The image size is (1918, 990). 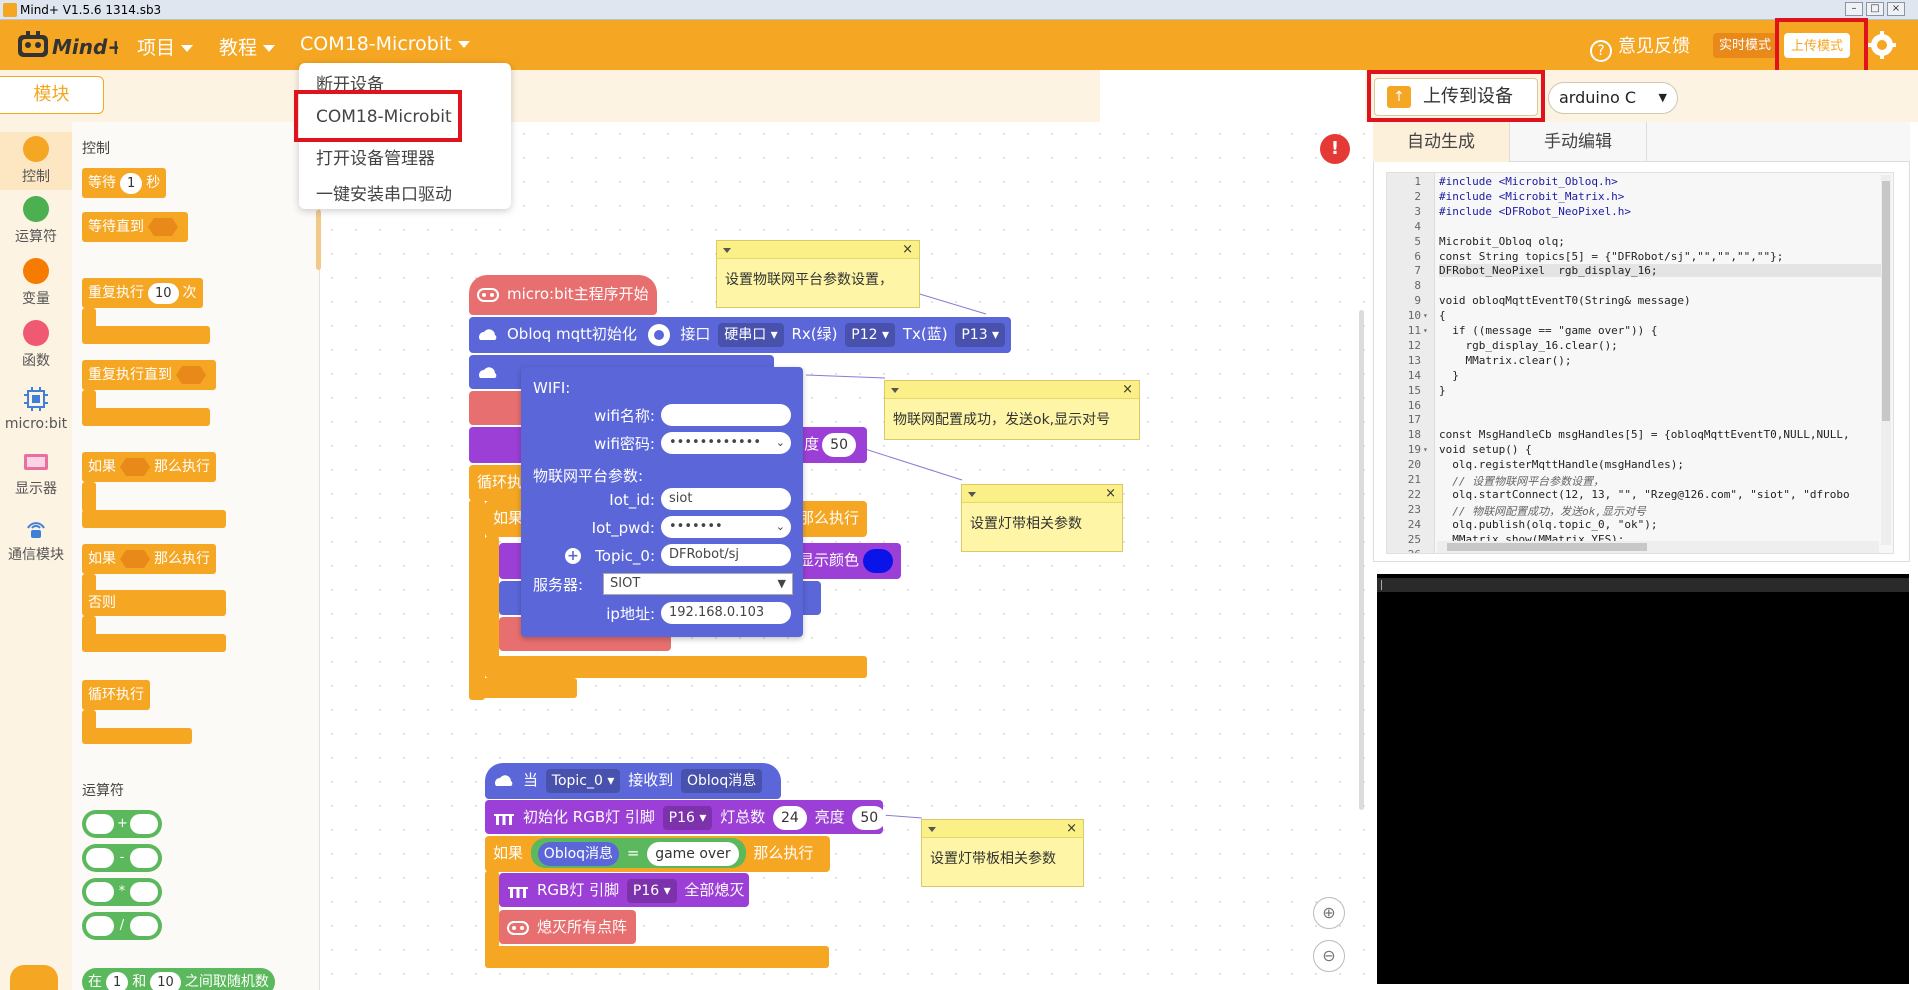 What do you see at coordinates (1542, 511) in the screenshot?
I see `code-line: // 物联网配置成功，发送ok,显示对号` at bounding box center [1542, 511].